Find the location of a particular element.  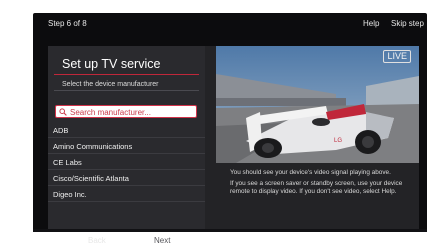

list-item-label: CE Labs is located at coordinates (67, 162).